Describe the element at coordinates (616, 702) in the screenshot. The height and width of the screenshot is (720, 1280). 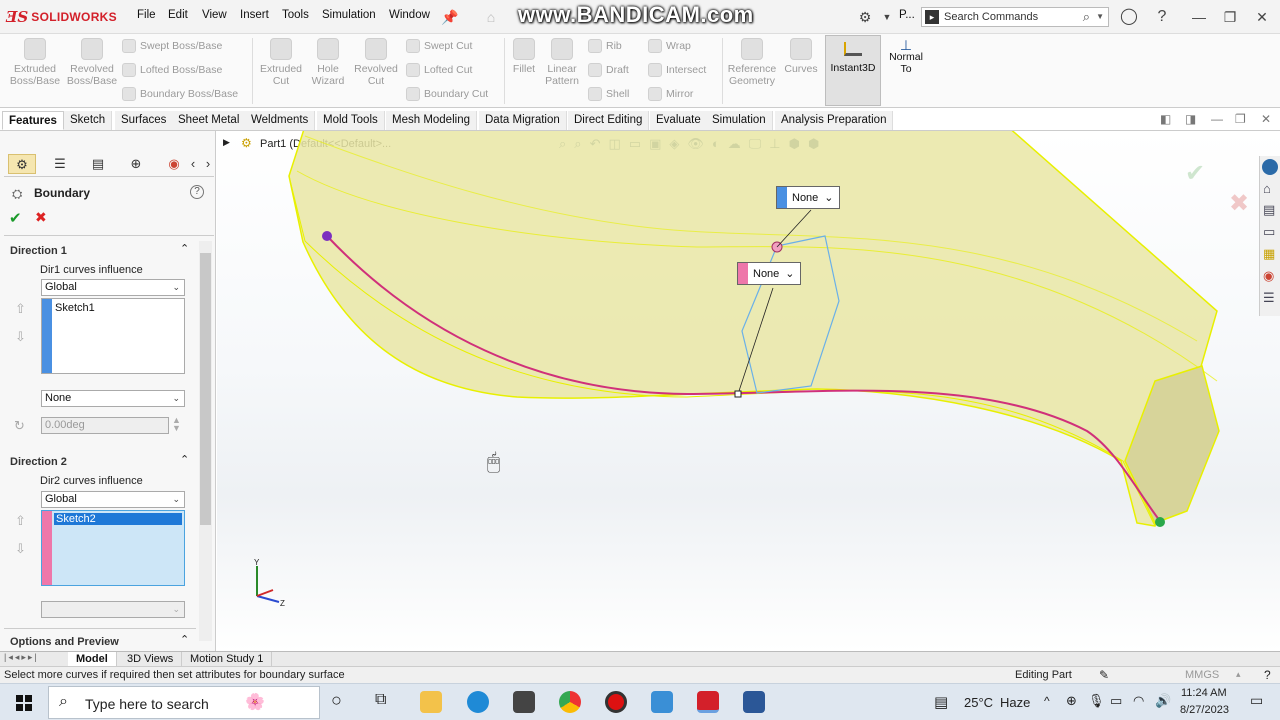
I see `bandicam-record-icon` at that location.